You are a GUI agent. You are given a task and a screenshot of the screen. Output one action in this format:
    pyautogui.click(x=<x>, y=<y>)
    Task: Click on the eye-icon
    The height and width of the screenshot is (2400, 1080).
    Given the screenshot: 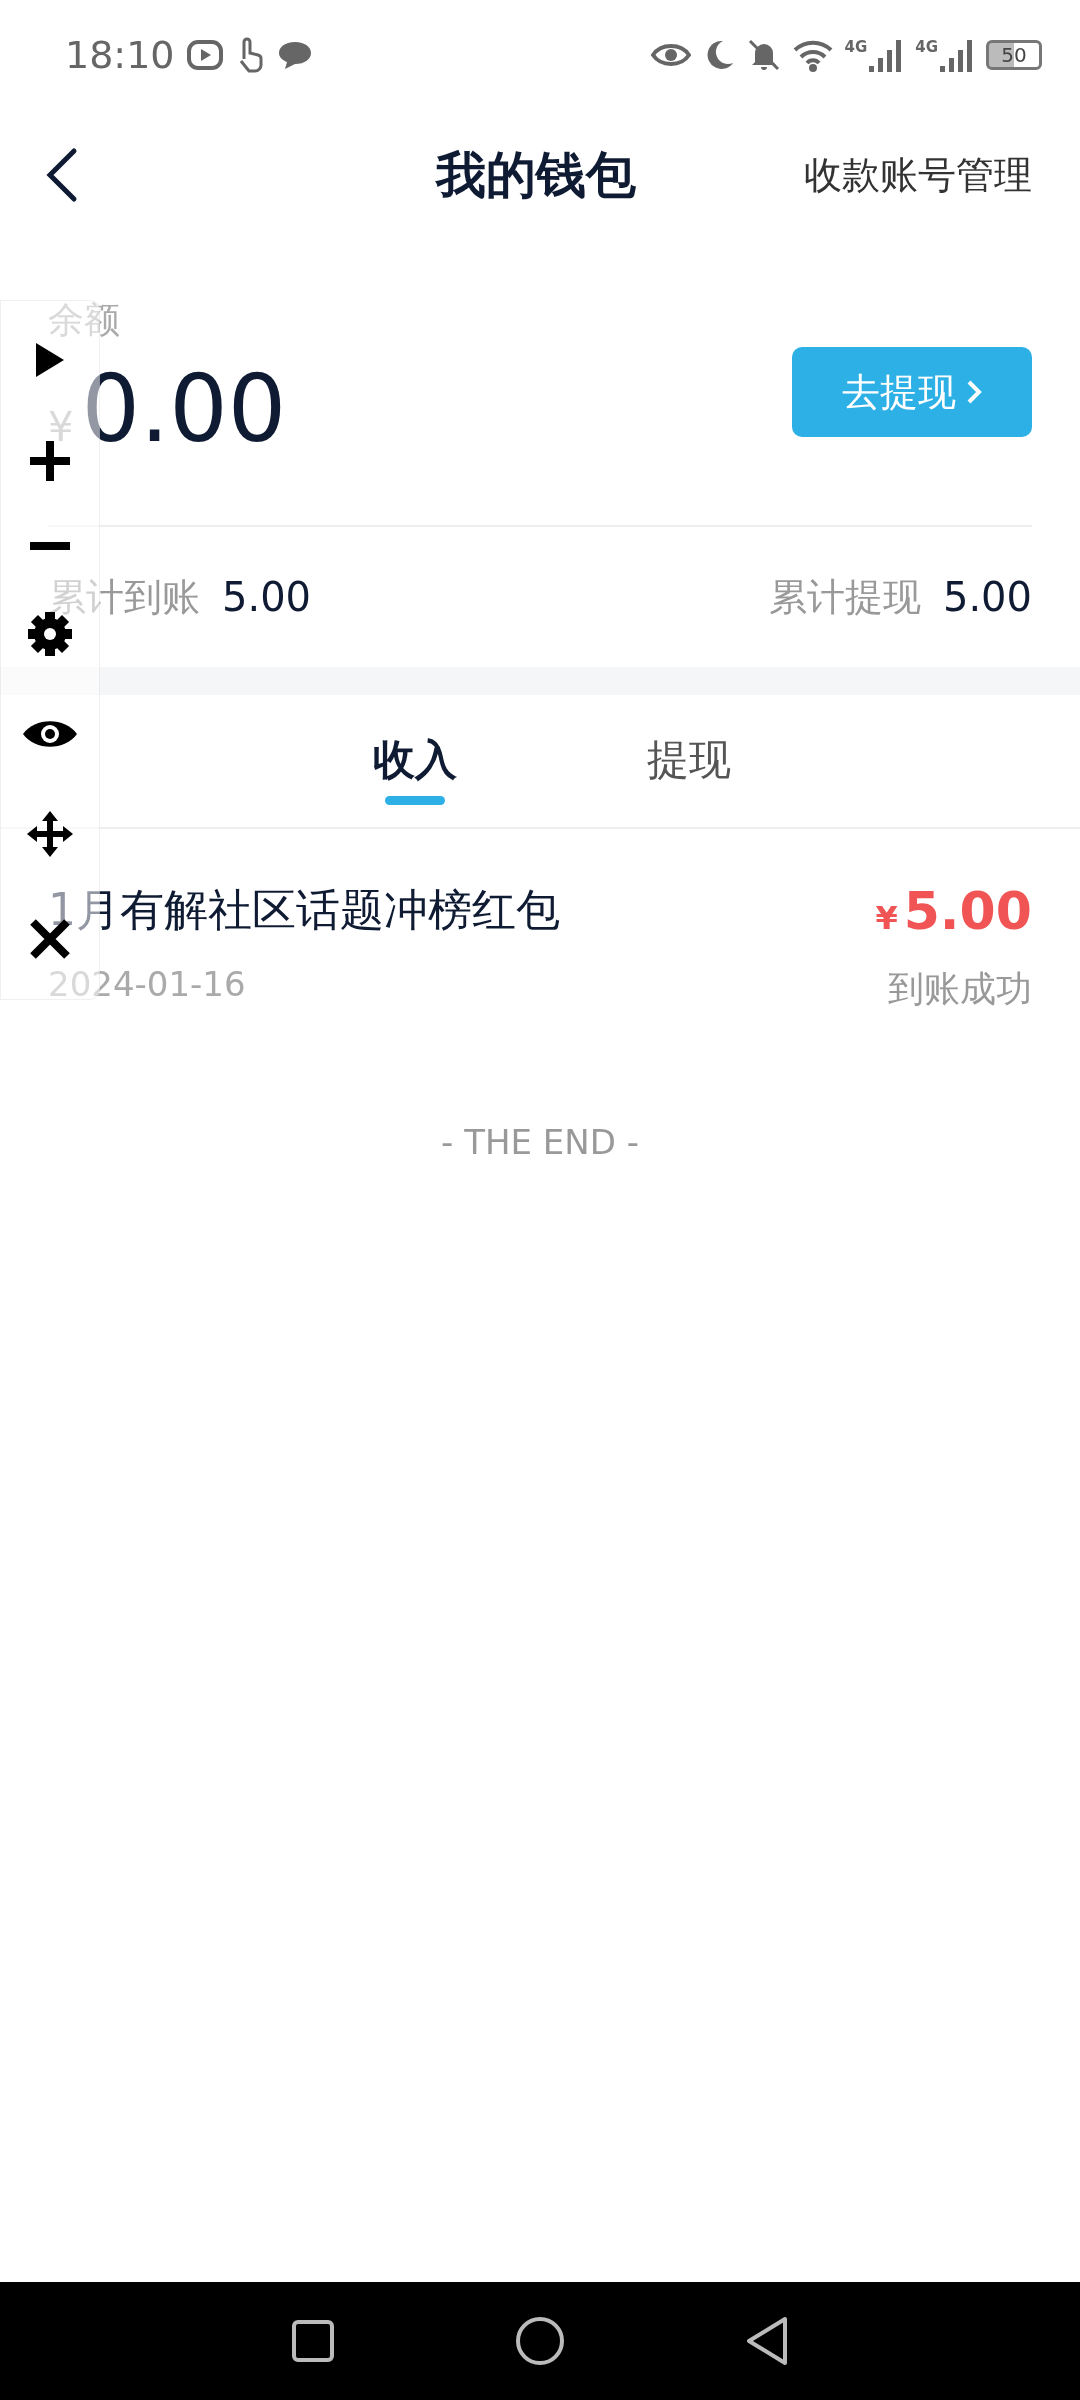 What is the action you would take?
    pyautogui.click(x=670, y=55)
    